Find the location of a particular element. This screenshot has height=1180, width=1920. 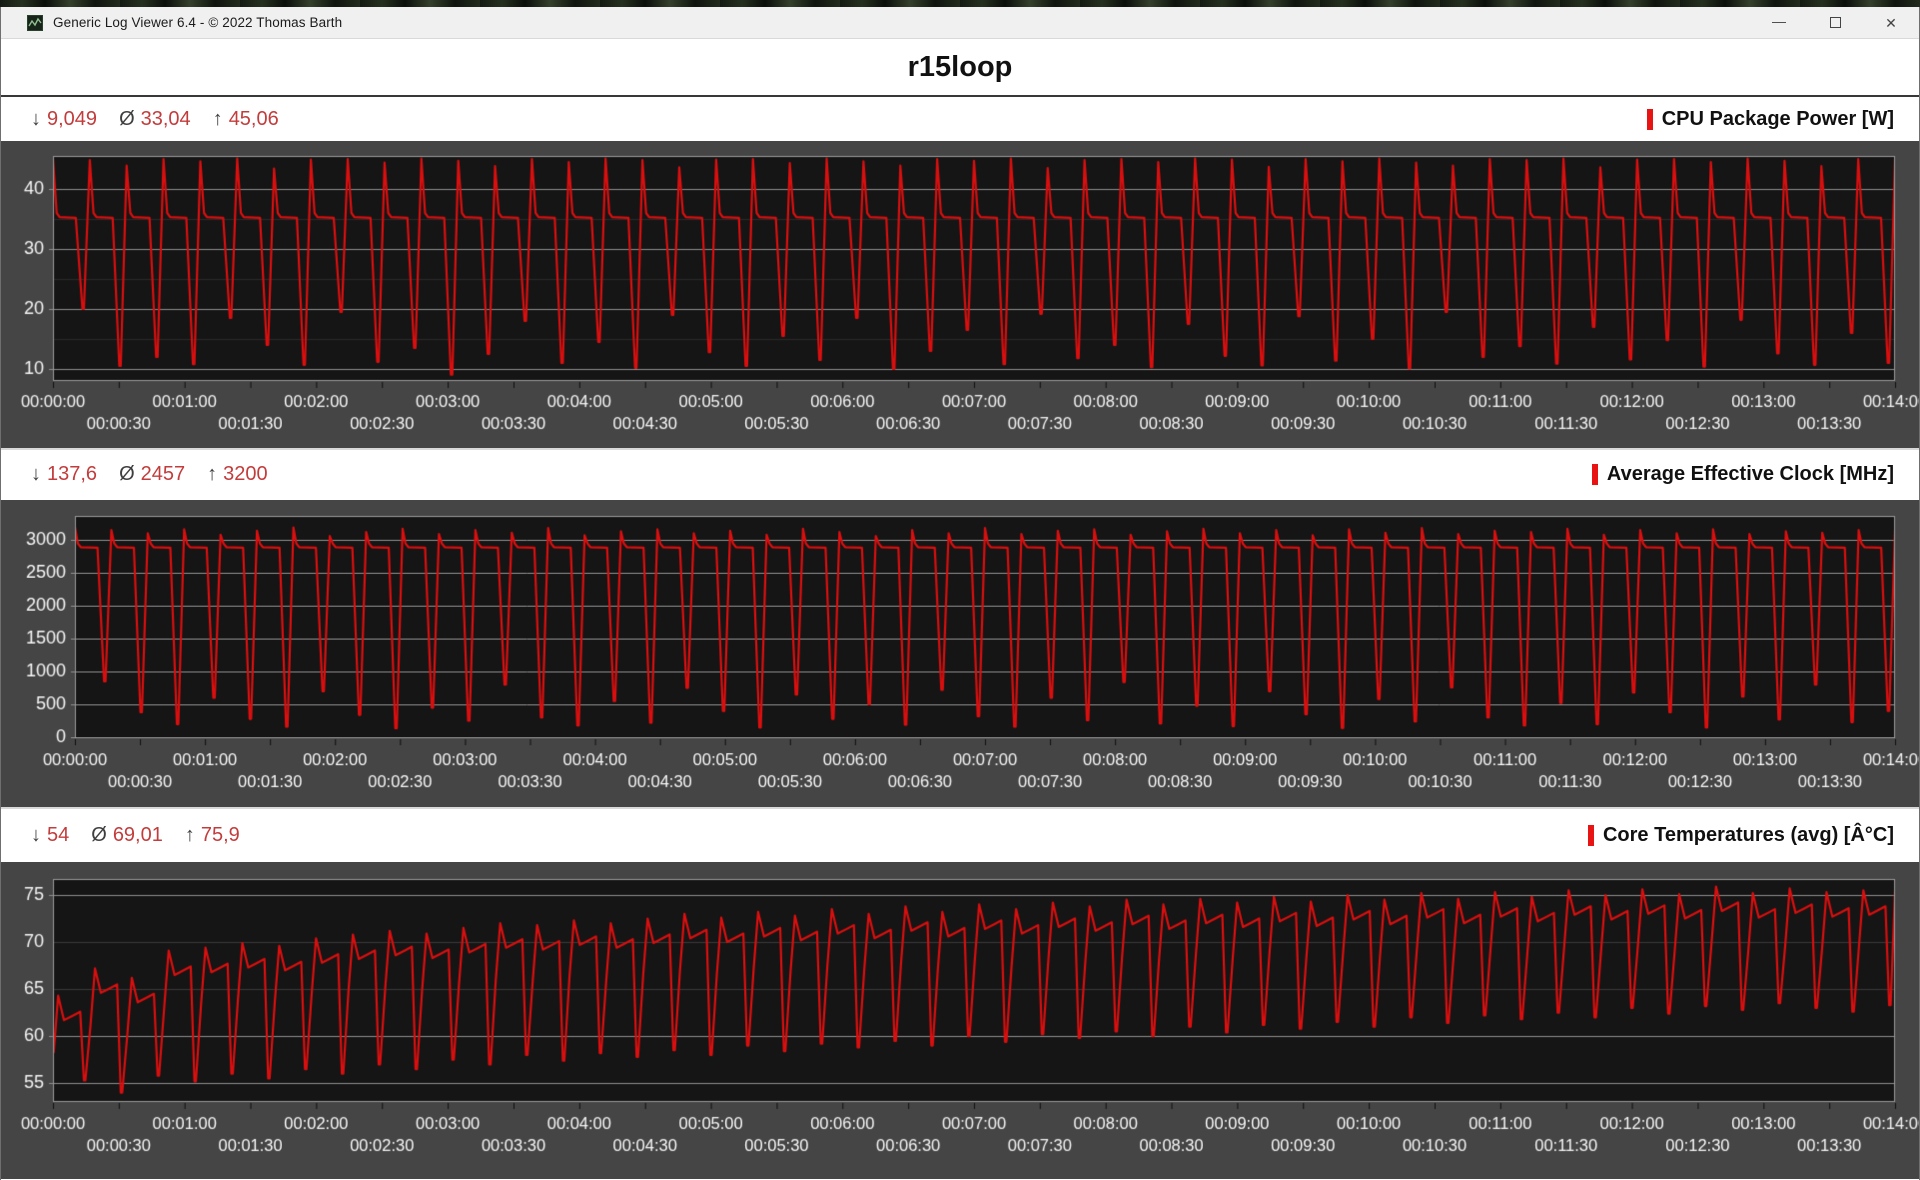

stat-avg: Ø 33,04 is located at coordinates (155, 119).